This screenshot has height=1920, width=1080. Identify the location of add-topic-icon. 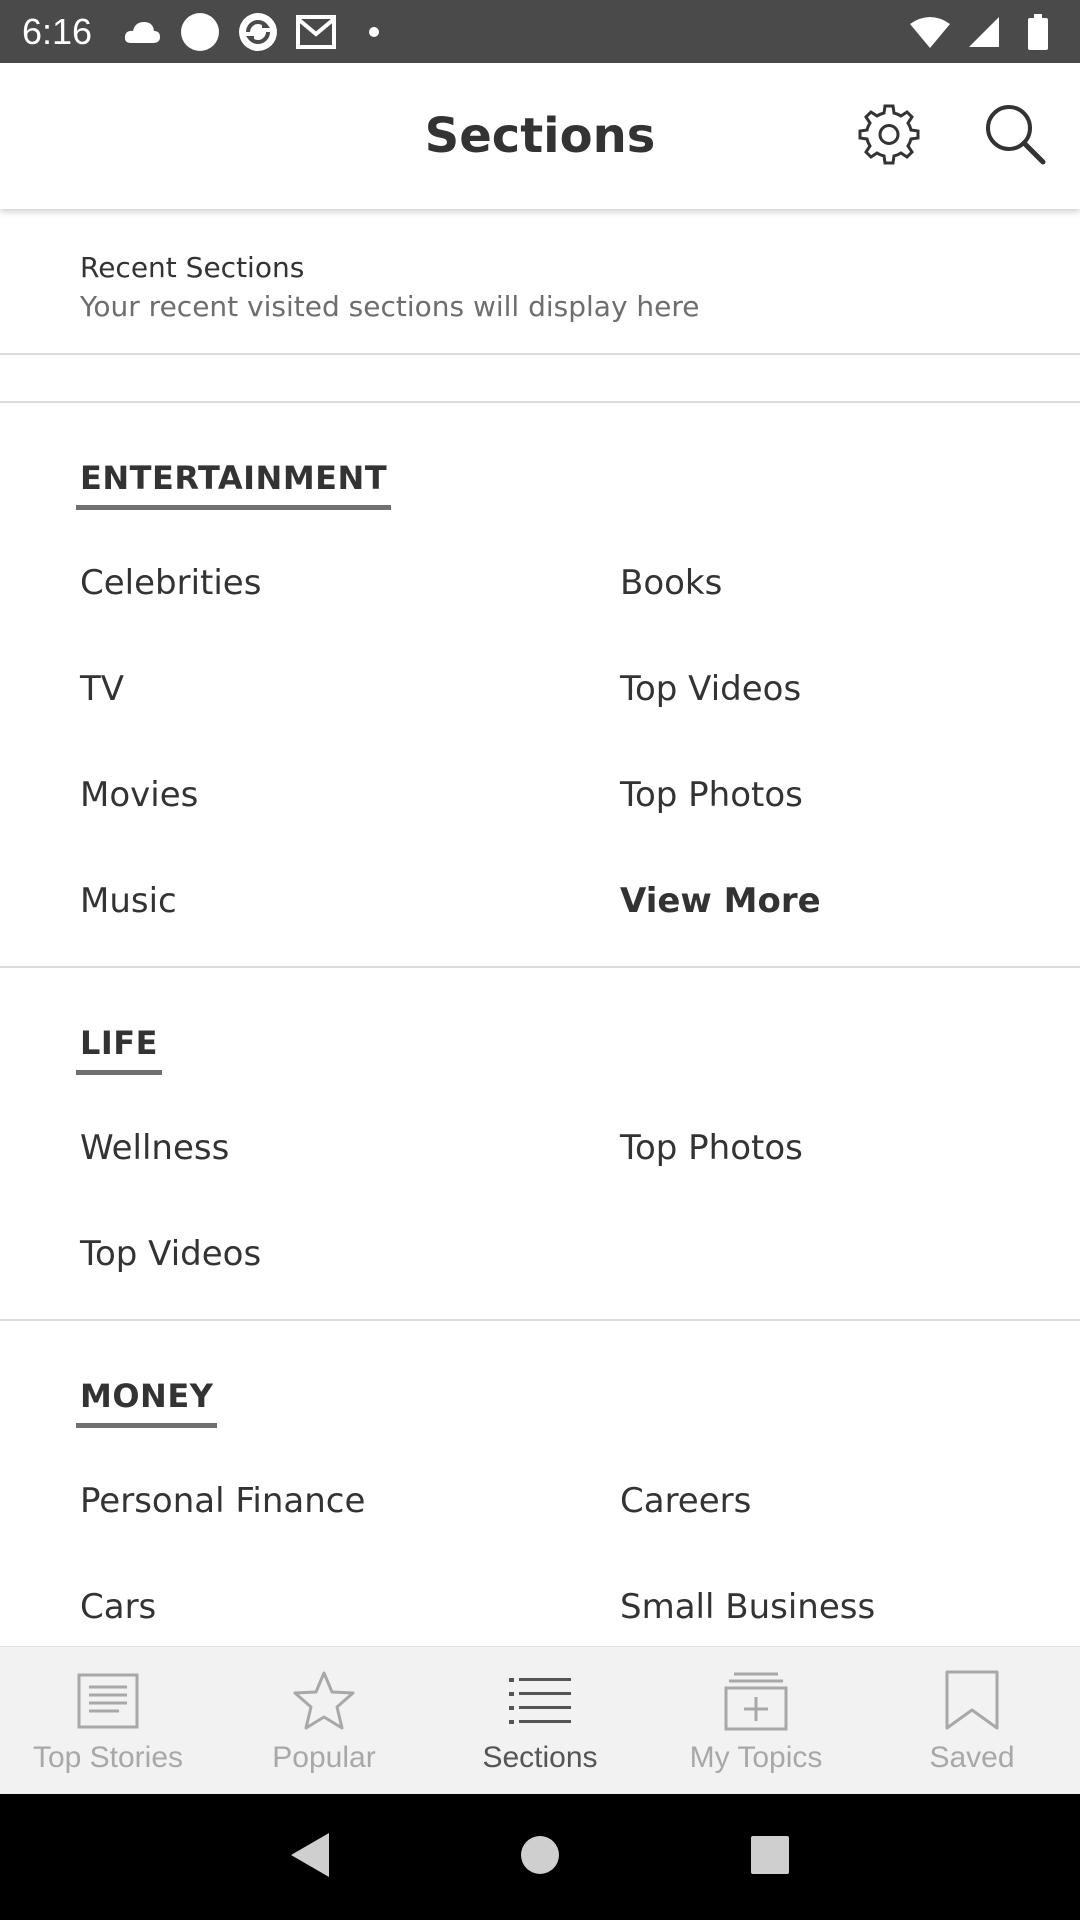
(756, 1701).